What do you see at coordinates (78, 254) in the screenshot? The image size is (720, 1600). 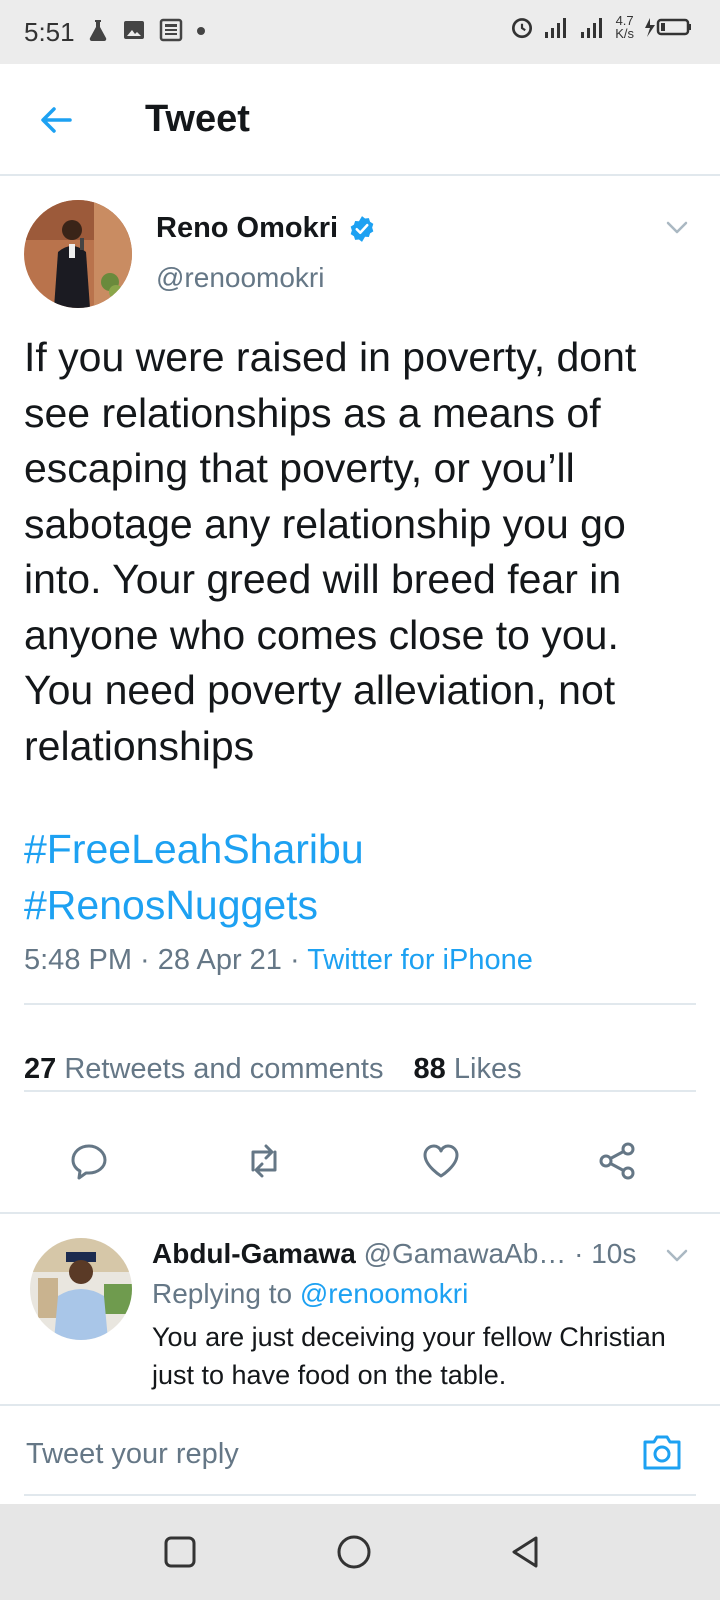 I see `author-avatar` at bounding box center [78, 254].